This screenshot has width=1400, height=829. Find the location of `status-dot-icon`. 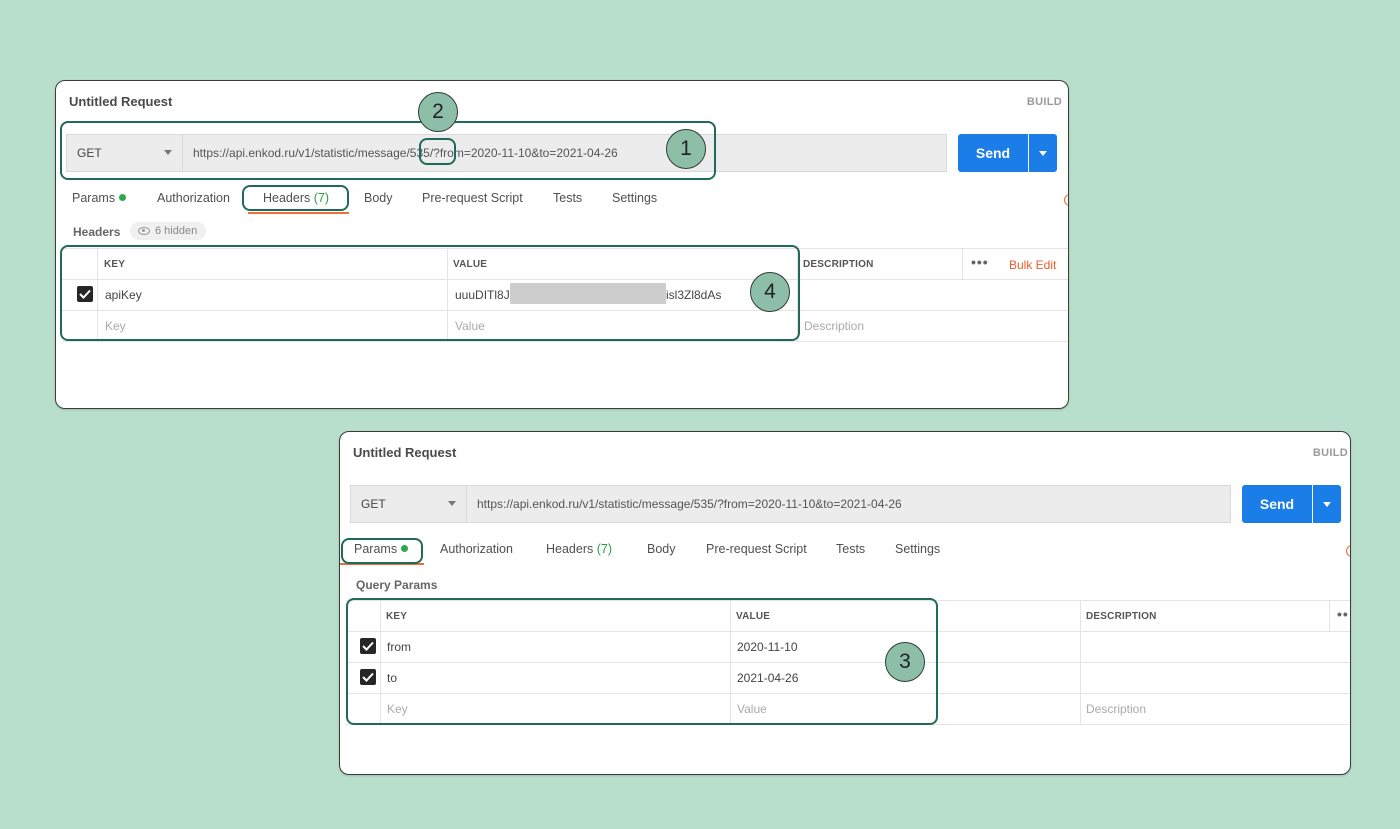

status-dot-icon is located at coordinates (123, 198).